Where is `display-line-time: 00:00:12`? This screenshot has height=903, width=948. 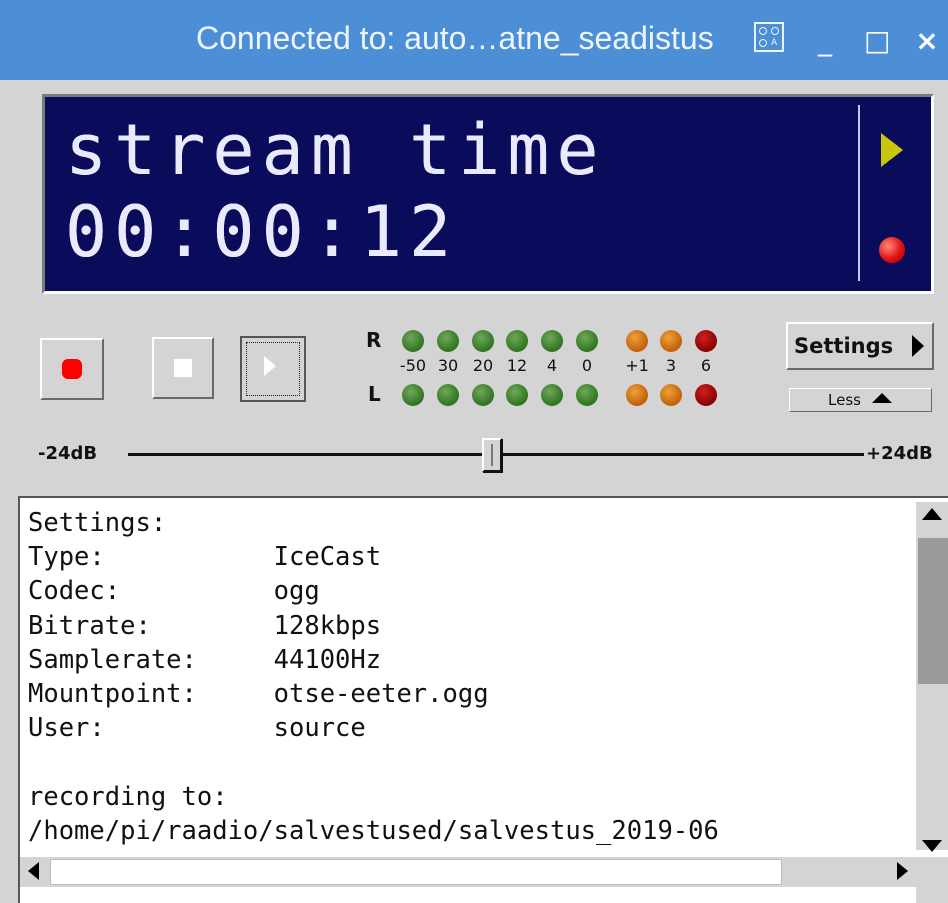 display-line-time: 00:00:12 is located at coordinates (262, 232).